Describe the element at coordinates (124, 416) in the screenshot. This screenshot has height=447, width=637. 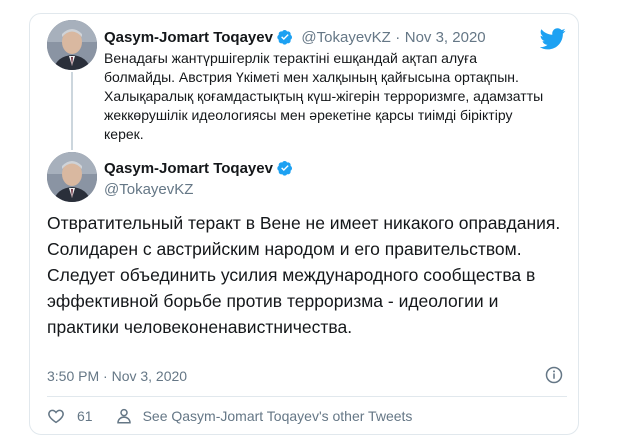
I see `person-icon` at that location.